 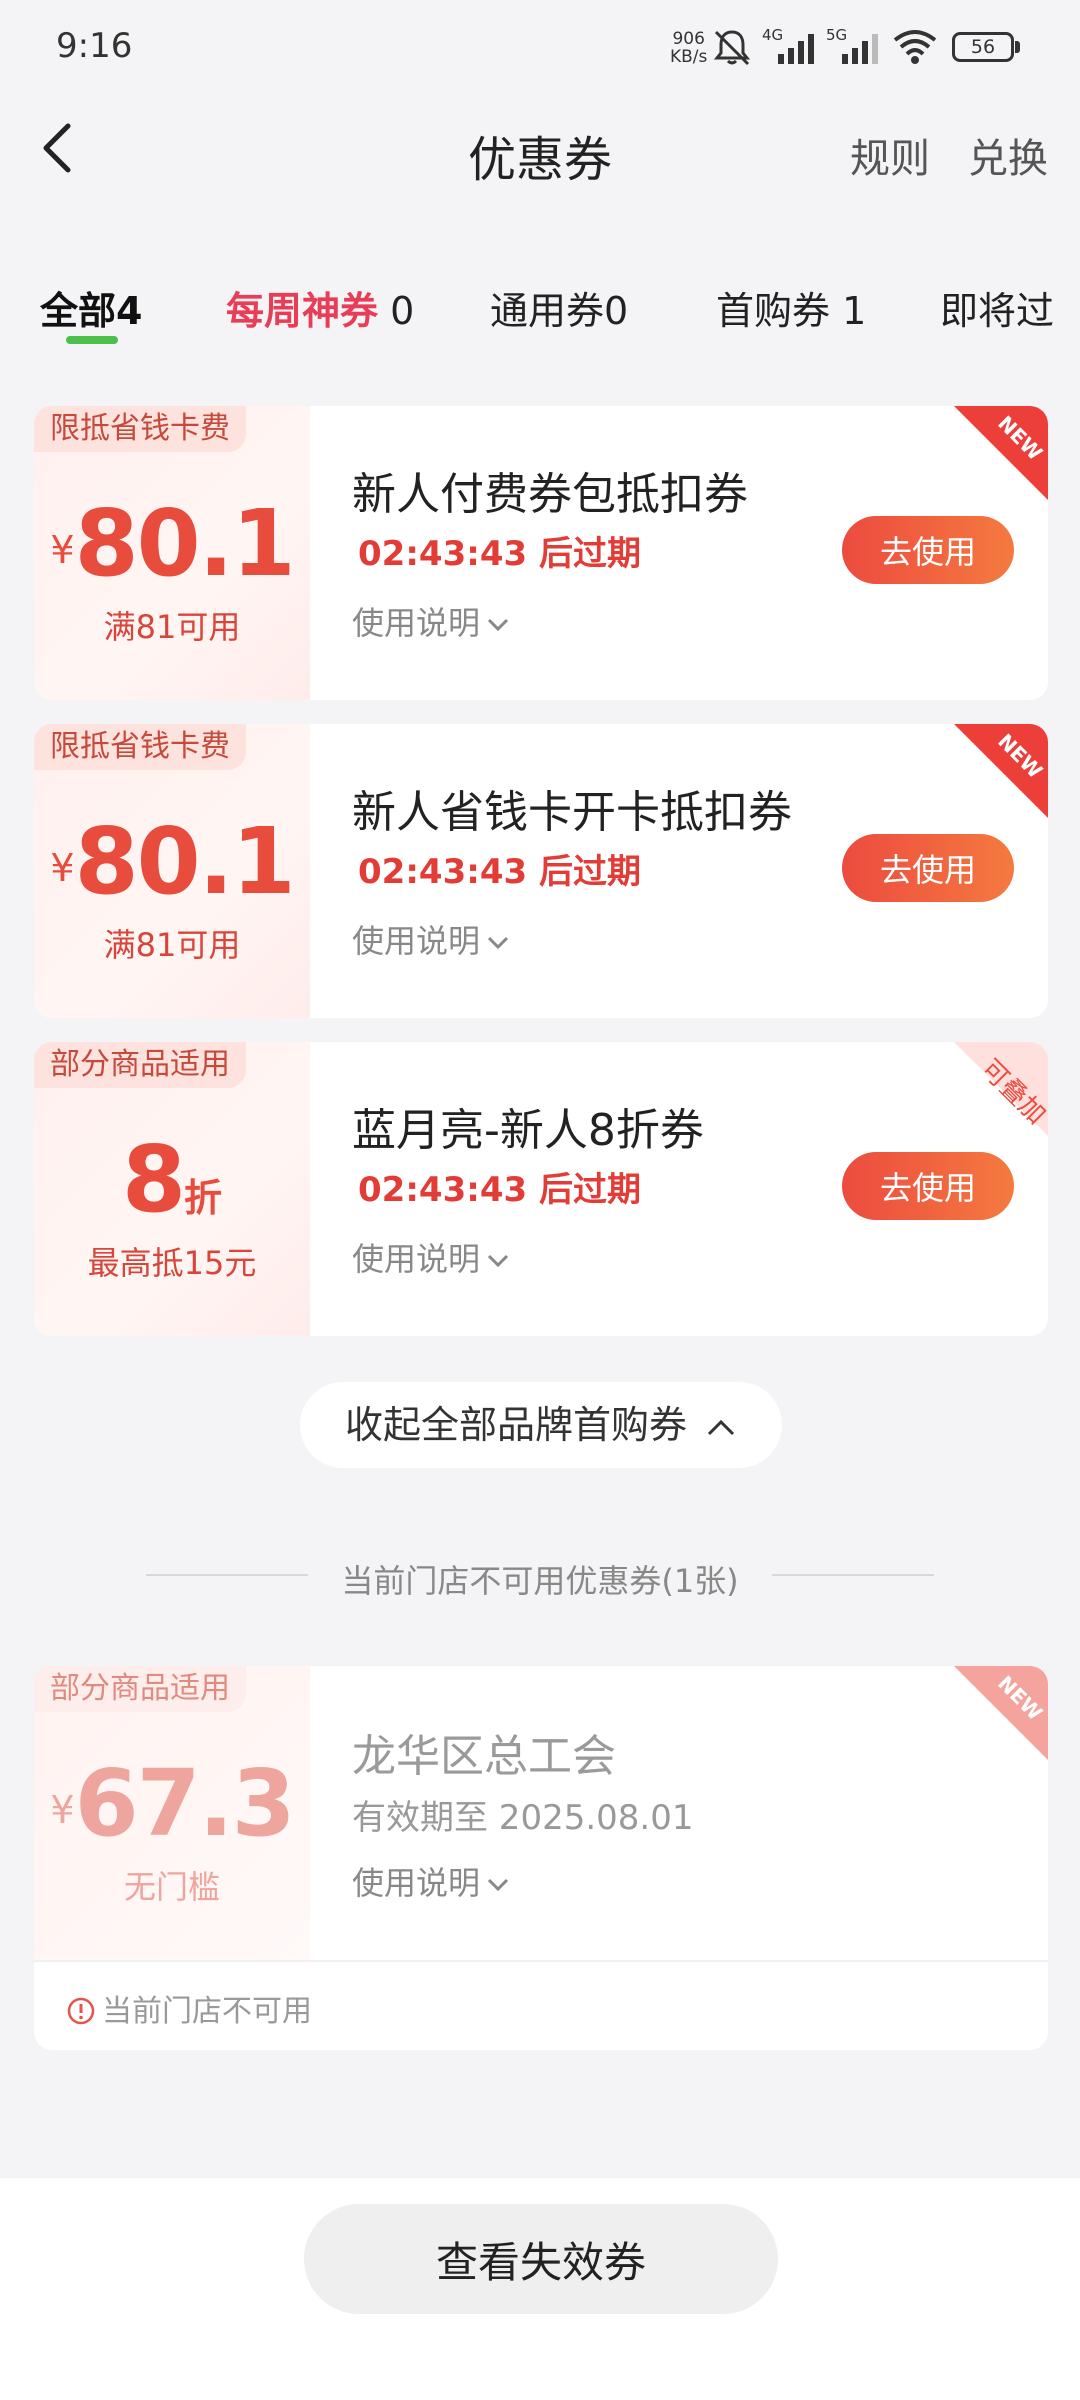 I want to click on tab-first-purchase-label: 首购券, so click(x=773, y=311).